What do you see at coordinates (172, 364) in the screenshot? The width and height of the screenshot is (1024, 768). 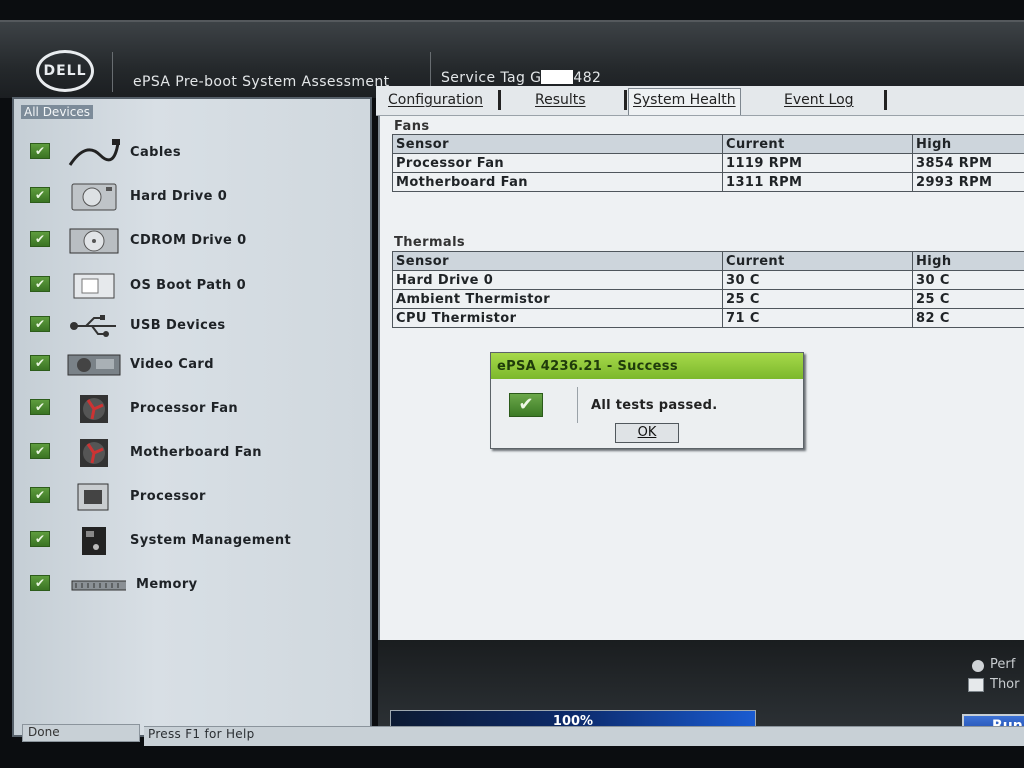 I see `device-label: Video Card` at bounding box center [172, 364].